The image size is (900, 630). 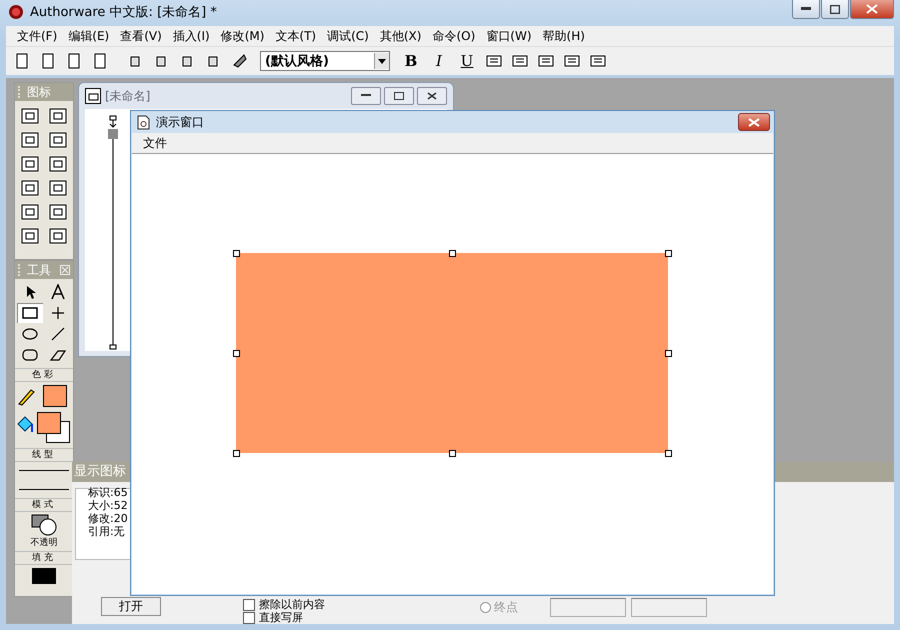 What do you see at coordinates (123, 12) in the screenshot?
I see `window-title: Authorware 中文版: [未命名] *` at bounding box center [123, 12].